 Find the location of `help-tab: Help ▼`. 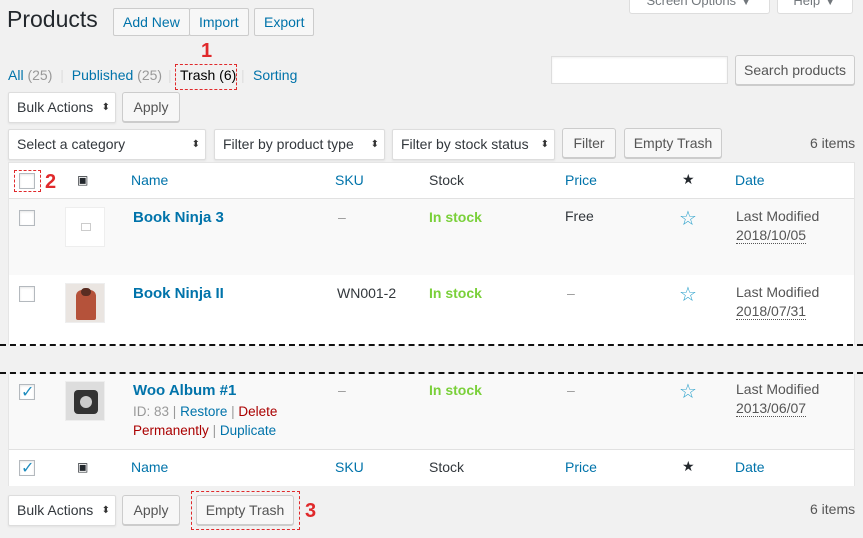

help-tab: Help ▼ is located at coordinates (815, 7).